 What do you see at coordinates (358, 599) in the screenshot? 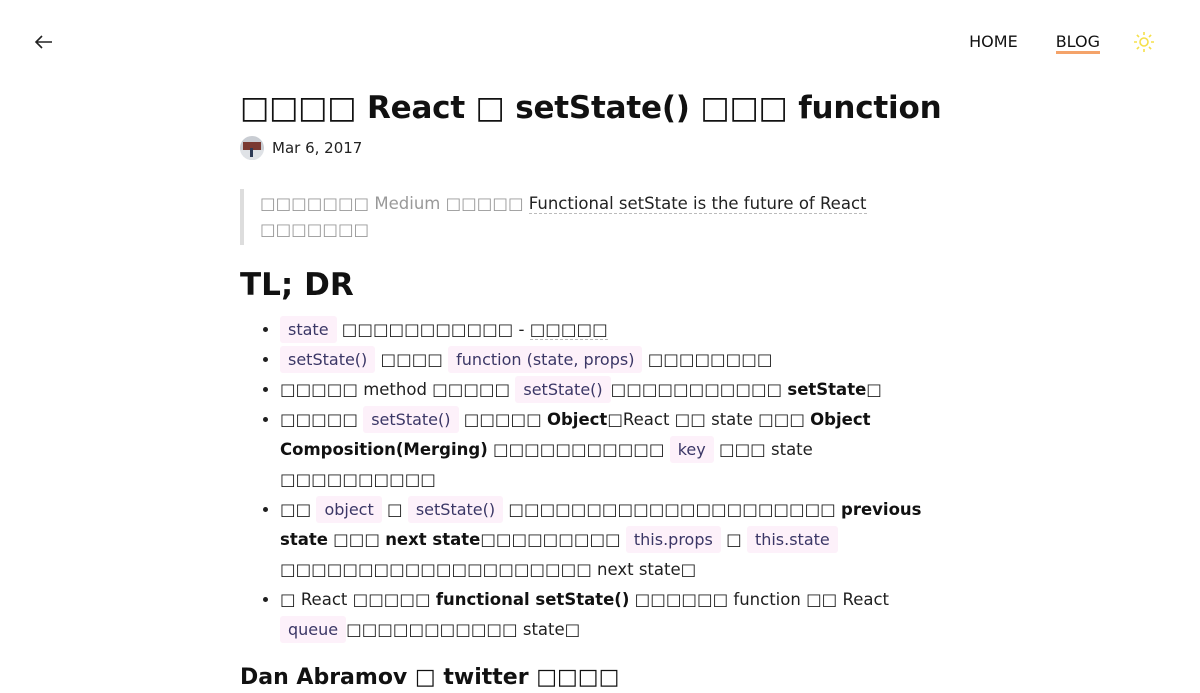
I see `text: □ React □□□□□` at bounding box center [358, 599].